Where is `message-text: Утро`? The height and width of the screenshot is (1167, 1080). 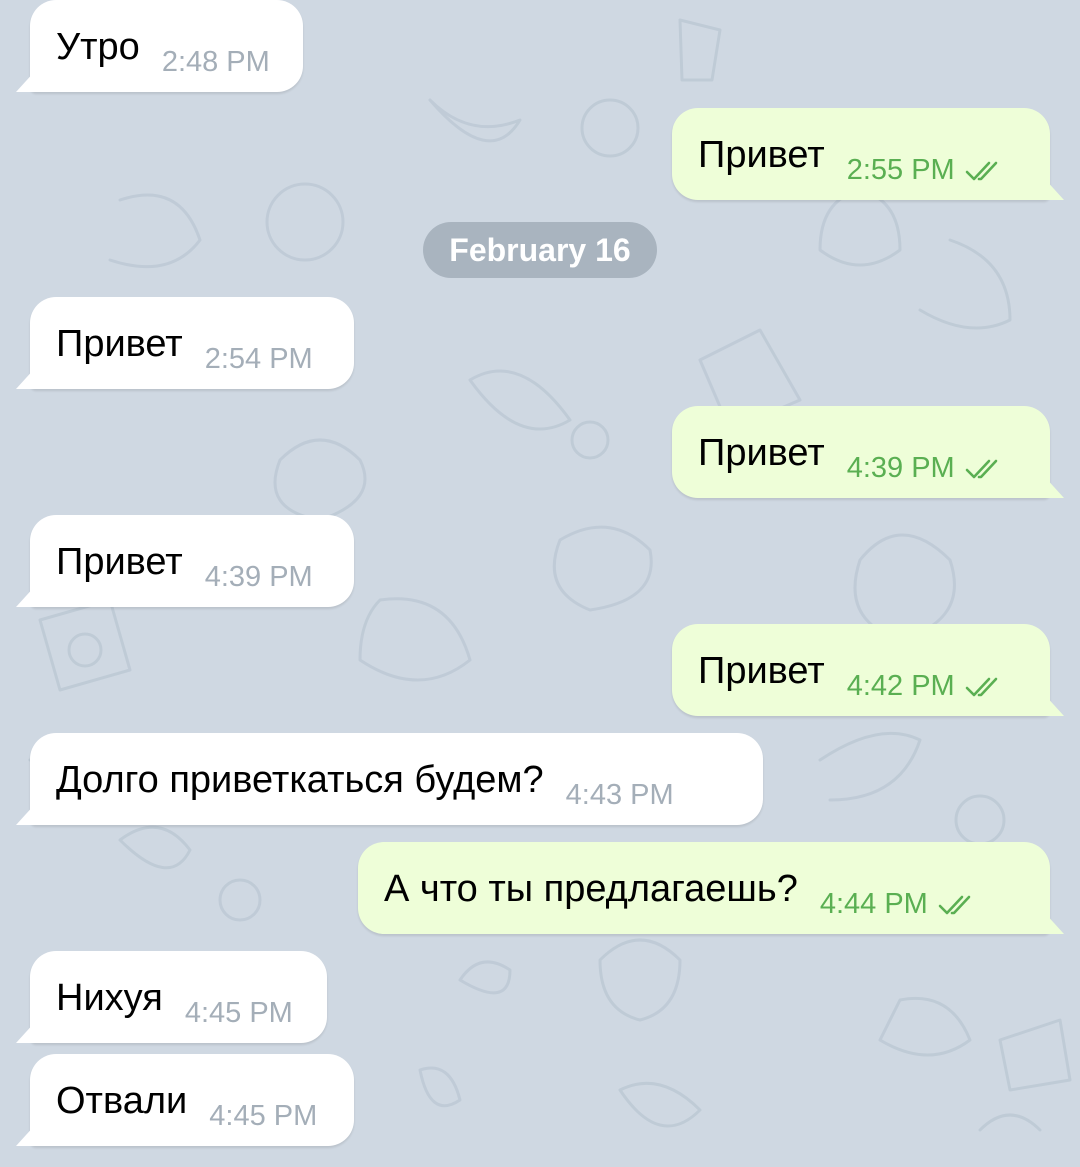 message-text: Утро is located at coordinates (98, 47).